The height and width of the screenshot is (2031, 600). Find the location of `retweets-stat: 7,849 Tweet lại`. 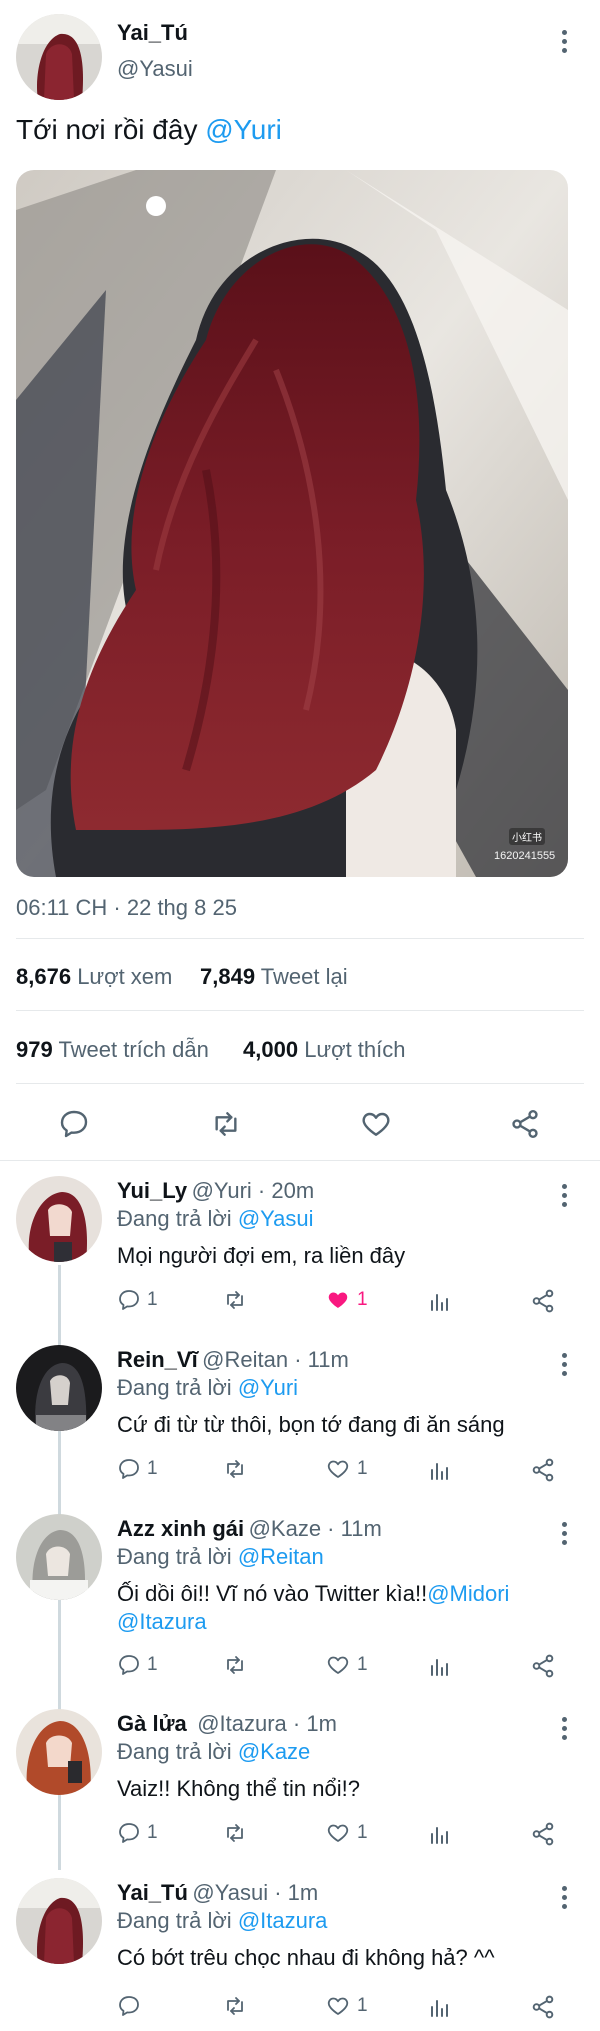

retweets-stat: 7,849 Tweet lại is located at coordinates (274, 977).